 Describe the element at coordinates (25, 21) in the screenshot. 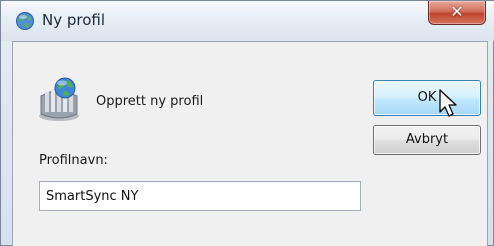

I see `profile-globe-icon` at that location.